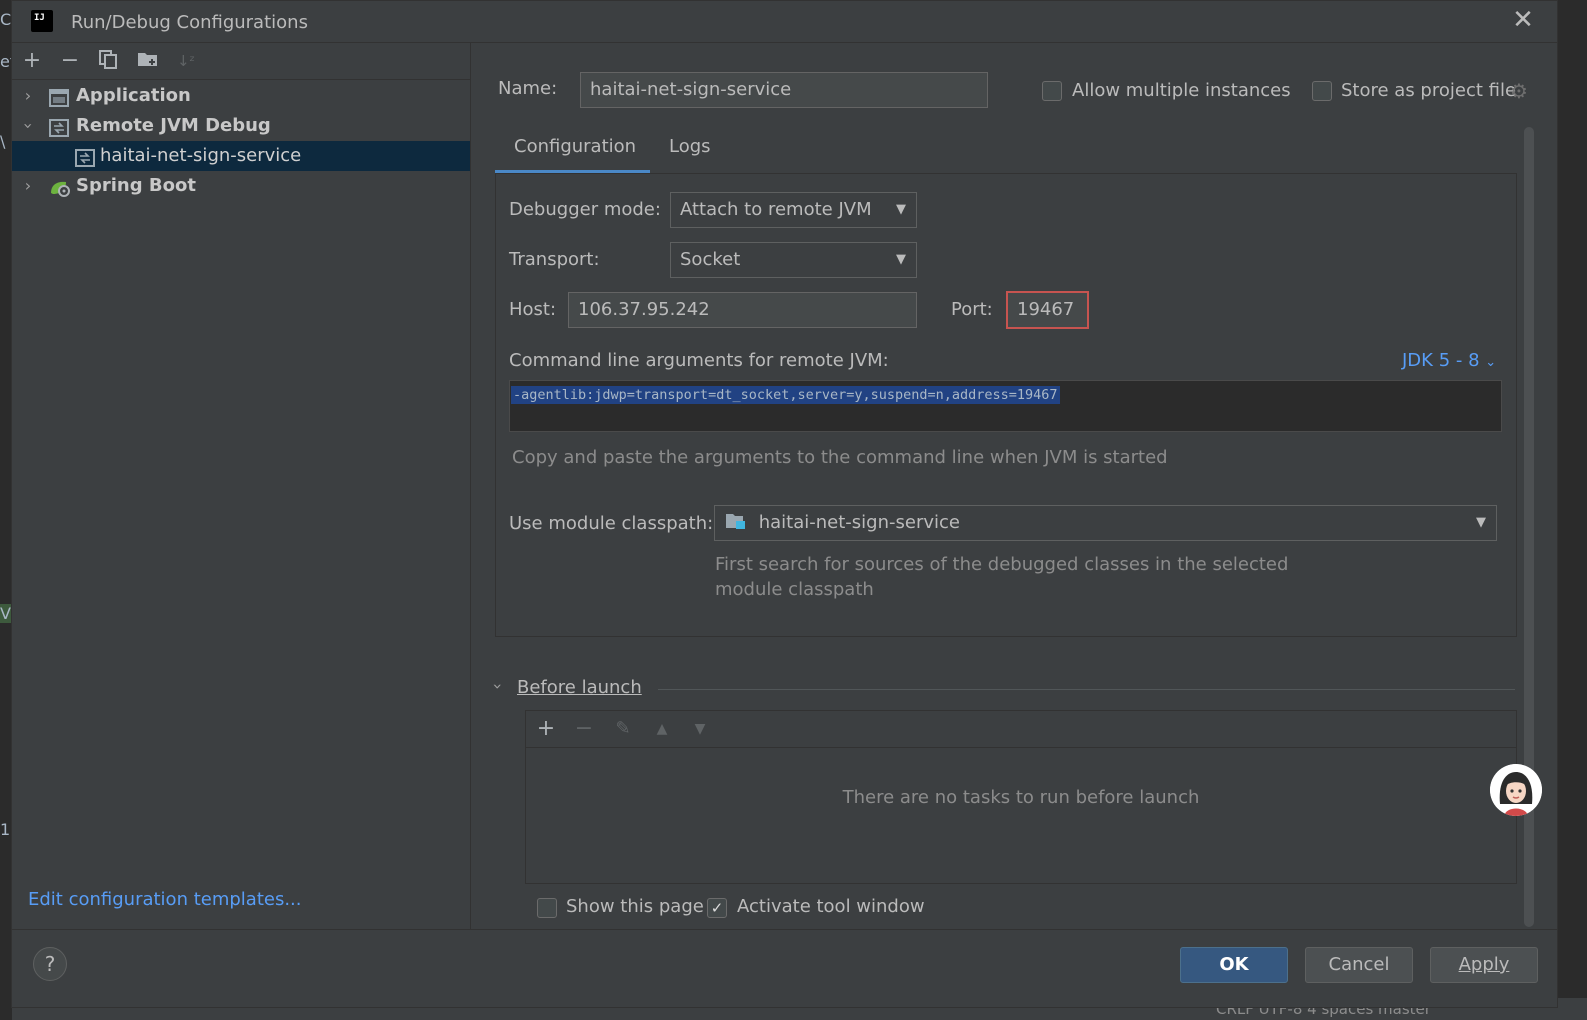  Describe the element at coordinates (700, 729) in the screenshot. I see `move-down-icon: ▼` at that location.